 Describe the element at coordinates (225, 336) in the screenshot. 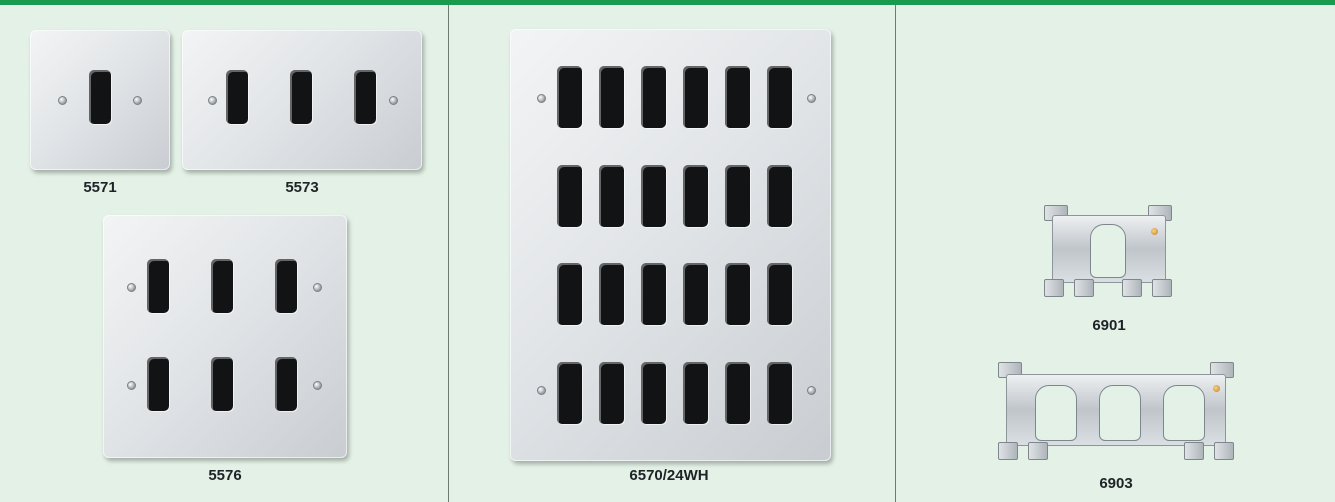

I see `six-gang-grid-plate-icon` at that location.